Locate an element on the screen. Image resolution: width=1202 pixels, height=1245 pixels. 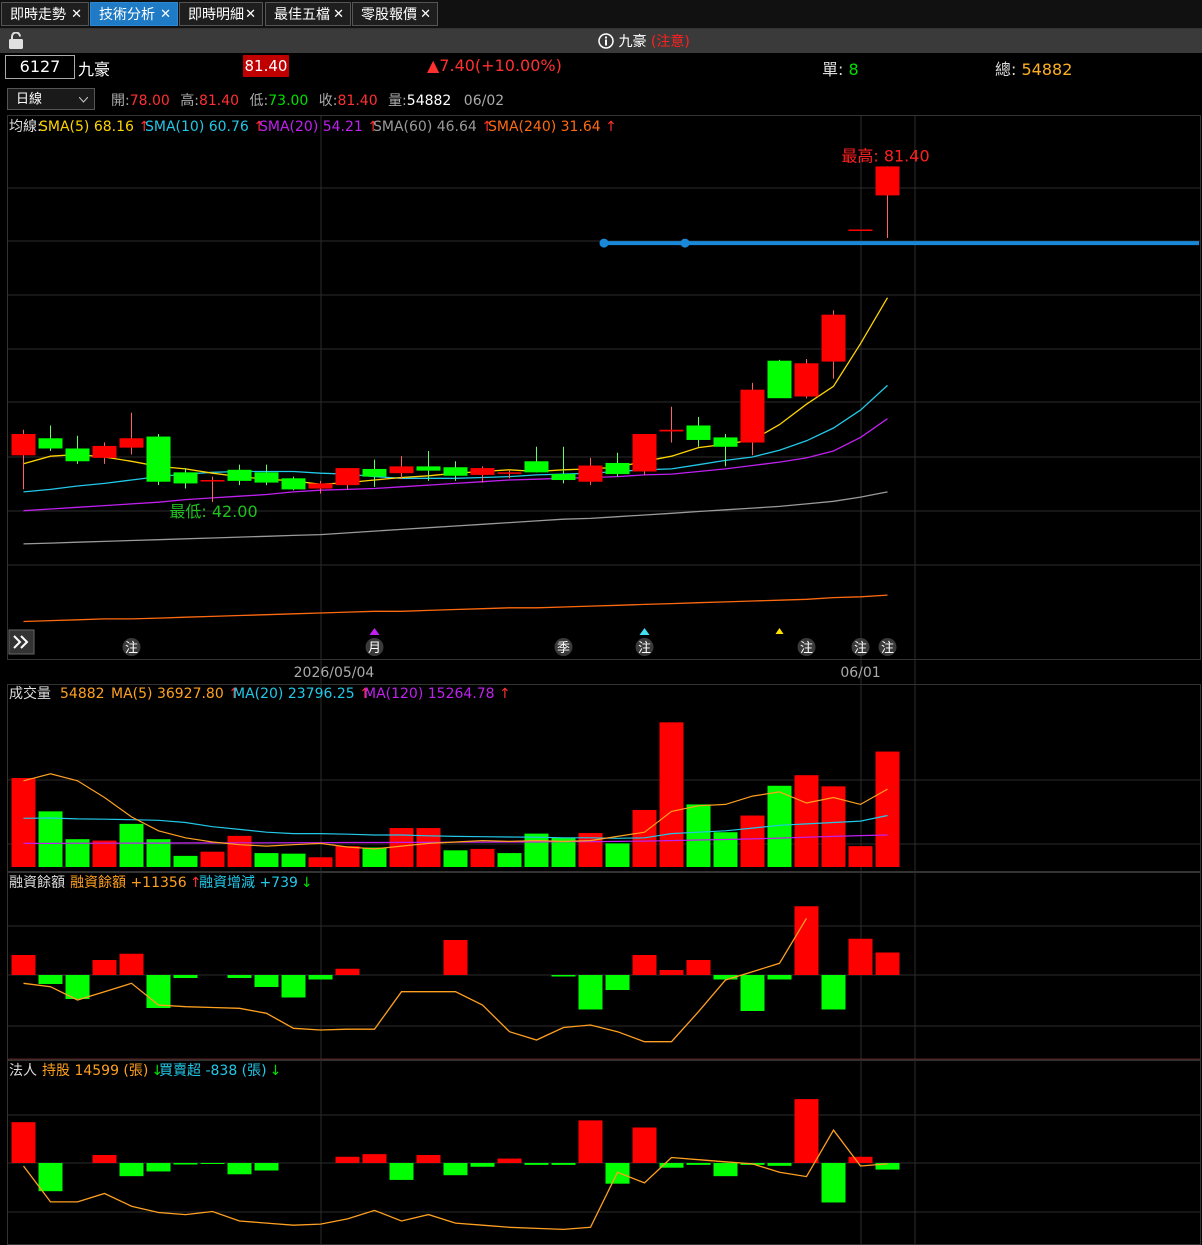
low-annotation: 最低: 42.00 is located at coordinates (213, 511).